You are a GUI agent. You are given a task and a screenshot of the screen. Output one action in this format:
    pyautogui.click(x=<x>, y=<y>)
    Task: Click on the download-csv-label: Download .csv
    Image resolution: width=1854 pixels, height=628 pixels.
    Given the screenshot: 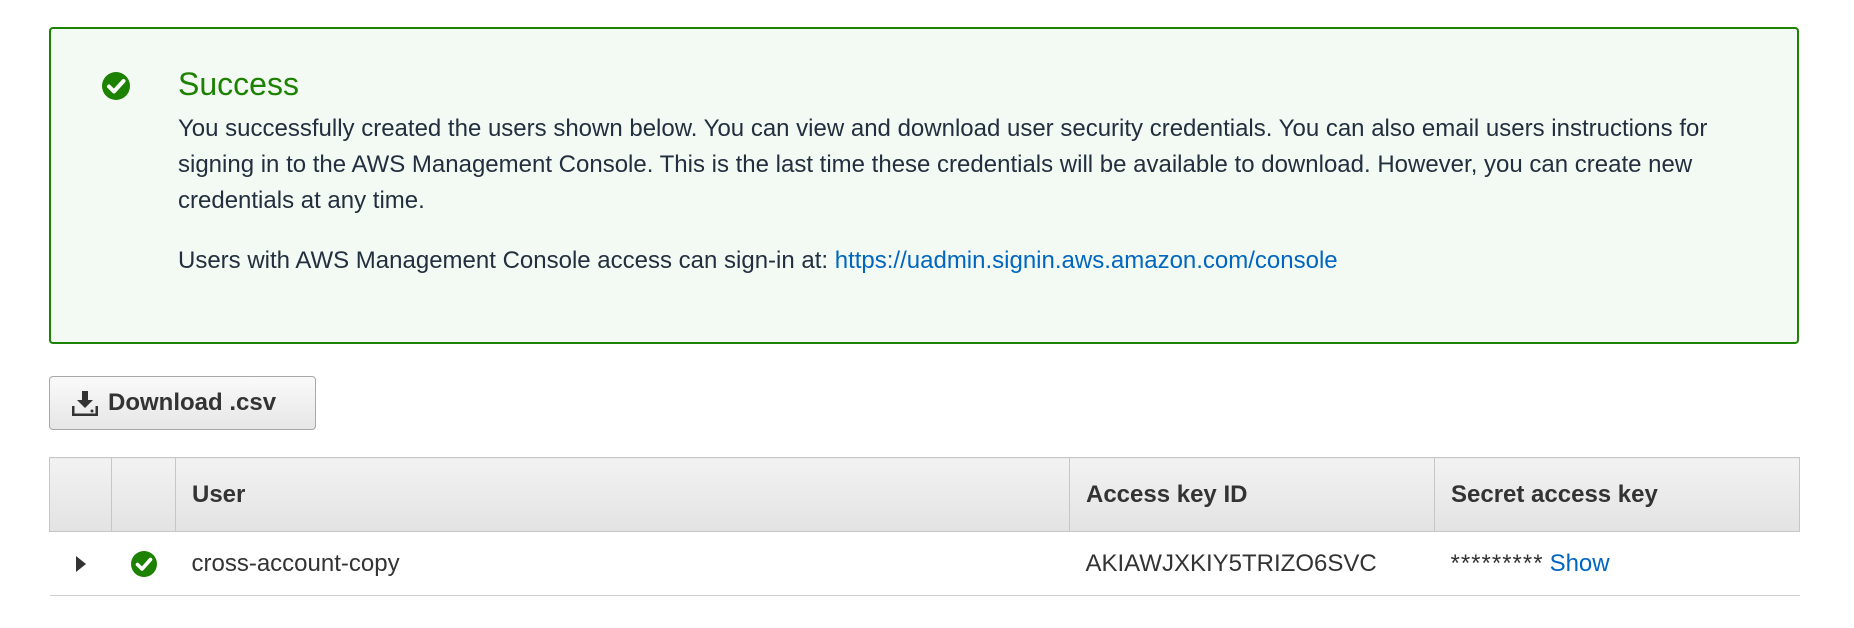 What is the action you would take?
    pyautogui.click(x=192, y=402)
    